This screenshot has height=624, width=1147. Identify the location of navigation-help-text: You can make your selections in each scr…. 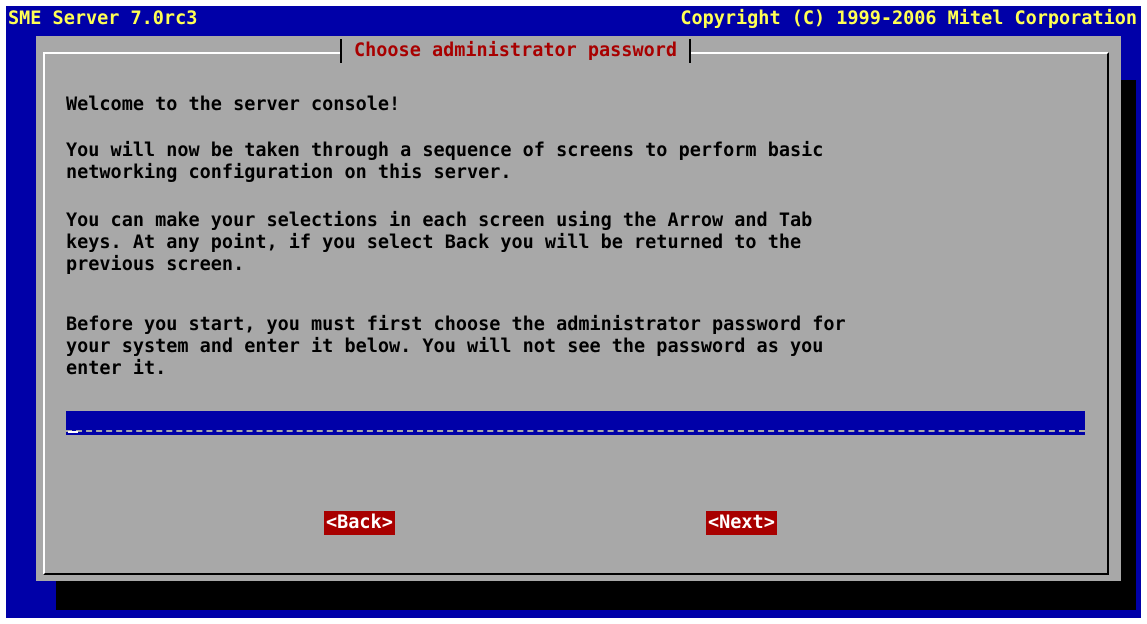
(439, 242).